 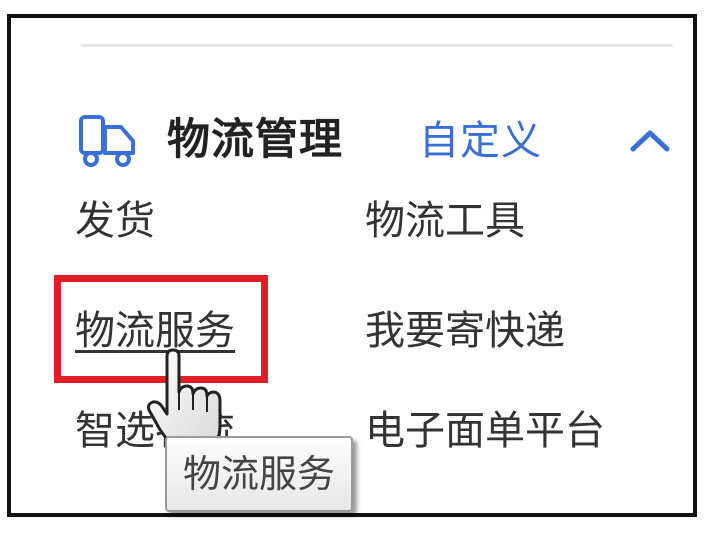 What do you see at coordinates (485, 431) in the screenshot?
I see `menu-item-dianzi-miandan: 电子面单平台` at bounding box center [485, 431].